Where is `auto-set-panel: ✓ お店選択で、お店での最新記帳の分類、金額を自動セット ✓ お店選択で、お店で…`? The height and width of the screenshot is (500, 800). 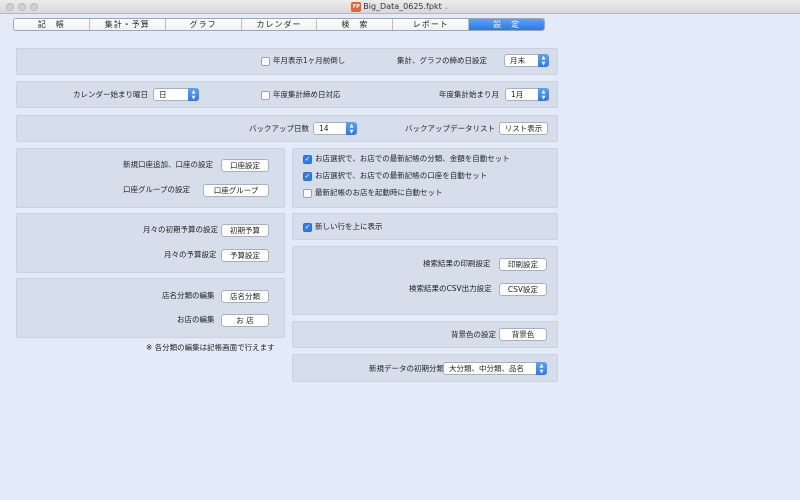 auto-set-panel: ✓ お店選択で、お店での最新記帳の分類、金額を自動セット ✓ お店選択で、お店で… is located at coordinates (425, 178).